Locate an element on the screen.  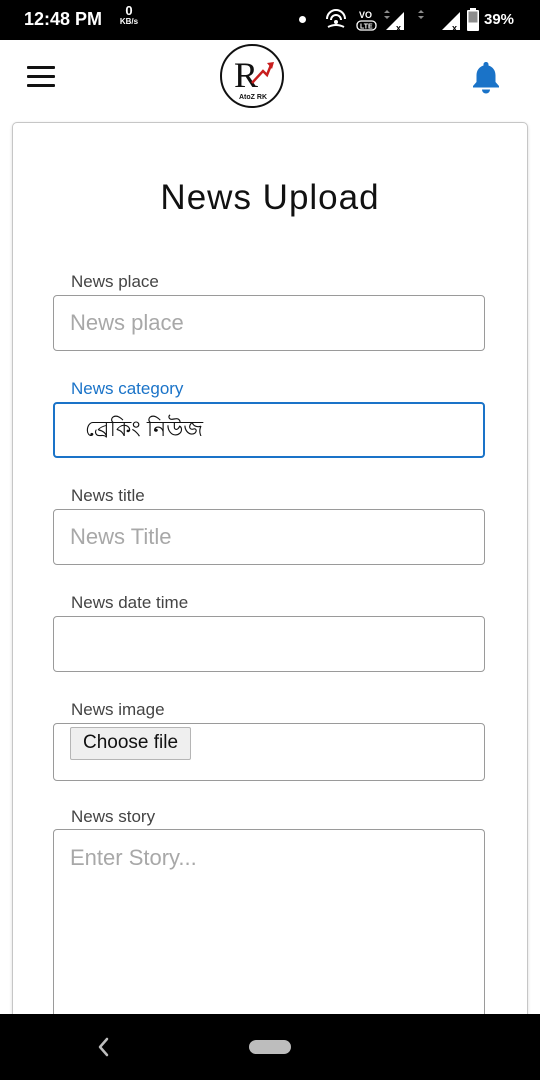
news-category-input is located at coordinates (269, 430).